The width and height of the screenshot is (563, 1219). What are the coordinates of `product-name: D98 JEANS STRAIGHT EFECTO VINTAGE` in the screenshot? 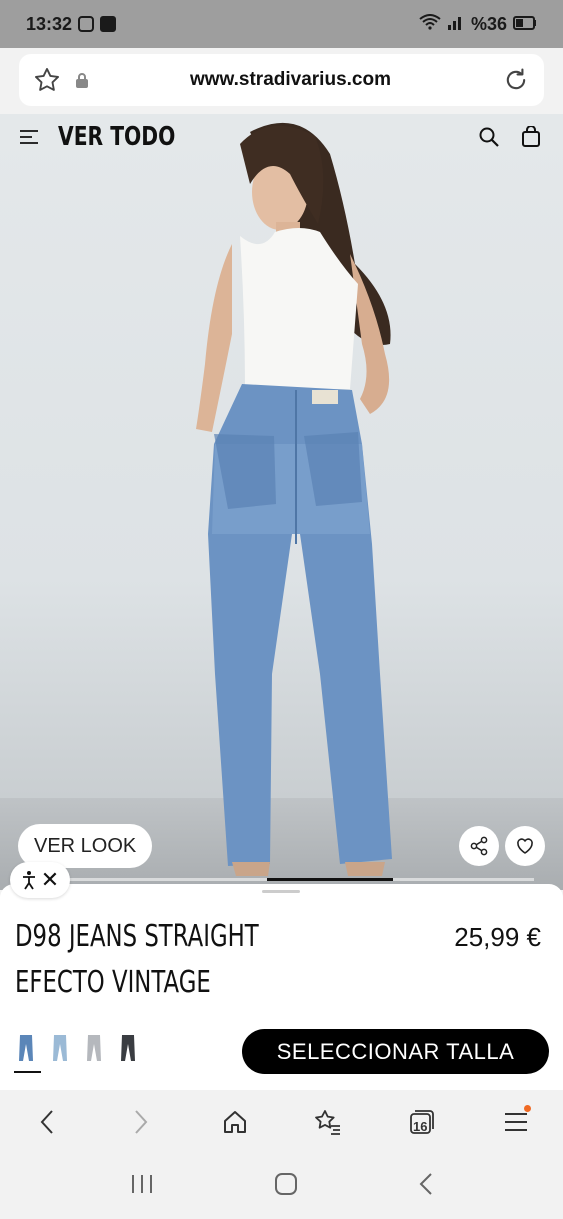 It's located at (174, 960).